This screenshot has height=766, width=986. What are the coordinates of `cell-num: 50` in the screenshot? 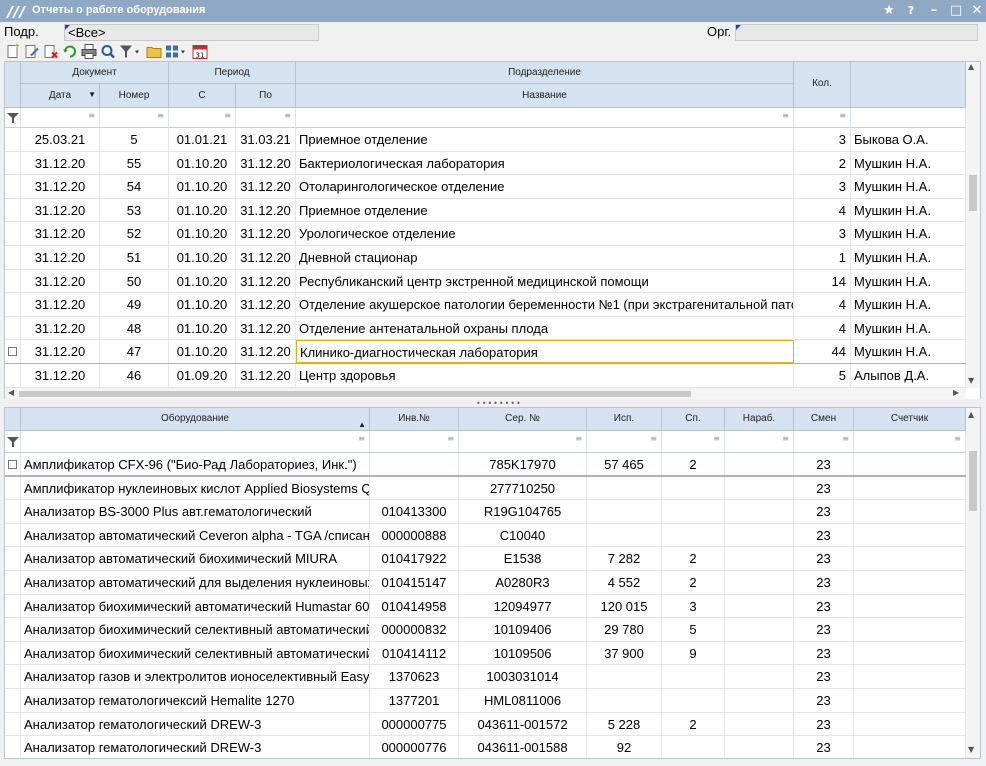 It's located at (134, 281).